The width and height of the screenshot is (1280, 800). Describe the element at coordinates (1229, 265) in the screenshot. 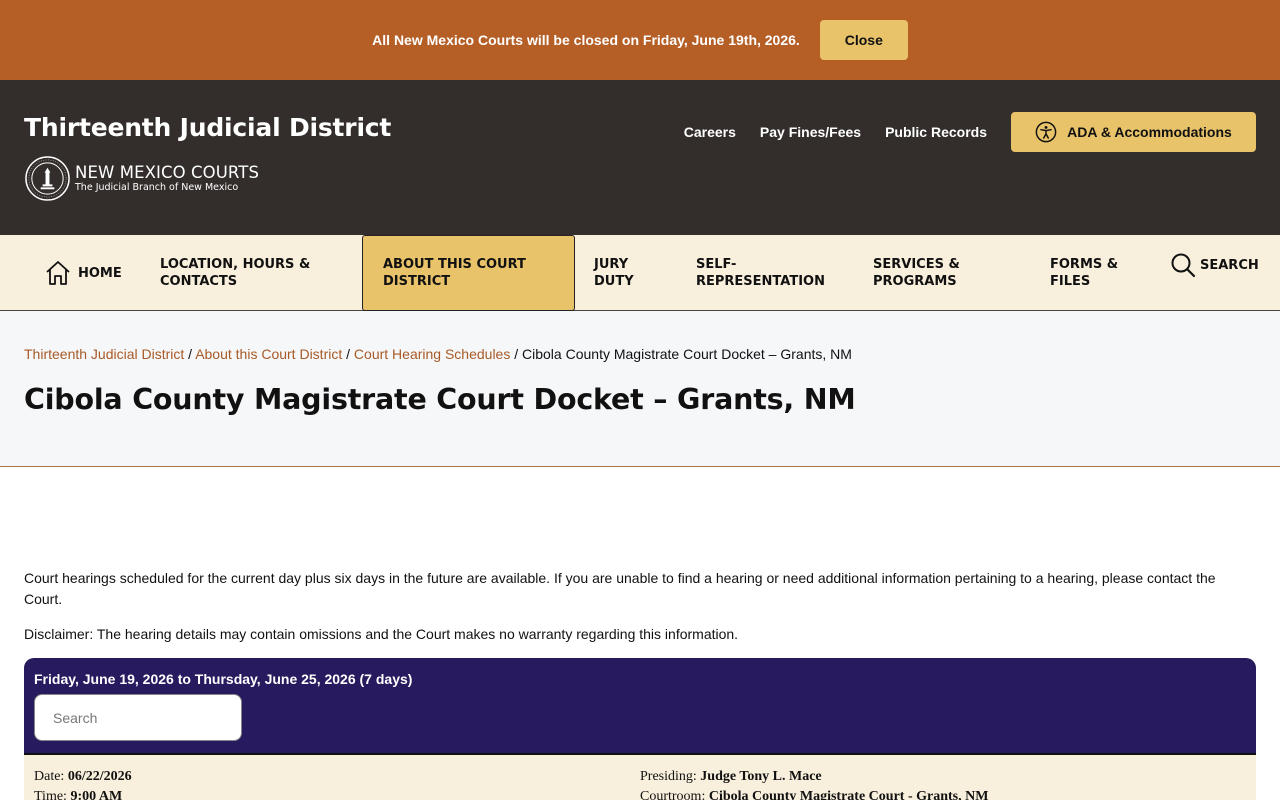

I see `nav-search-label: SEARCH` at that location.